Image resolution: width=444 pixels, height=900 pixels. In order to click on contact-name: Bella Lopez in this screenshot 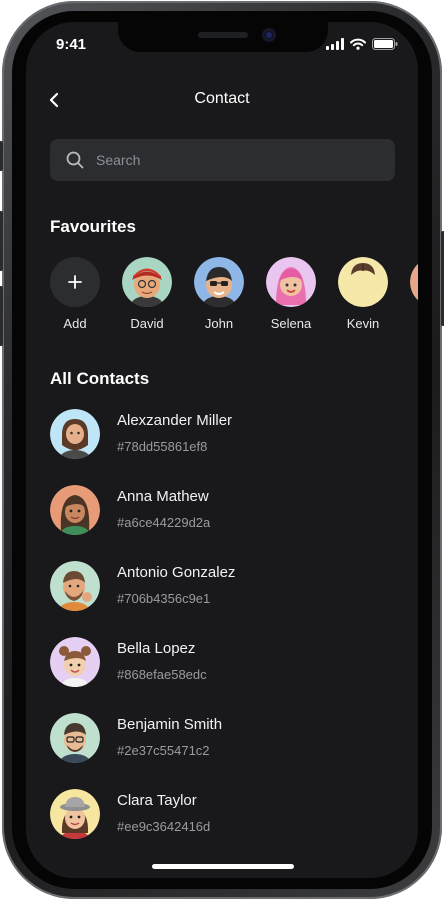, I will do `click(156, 648)`.